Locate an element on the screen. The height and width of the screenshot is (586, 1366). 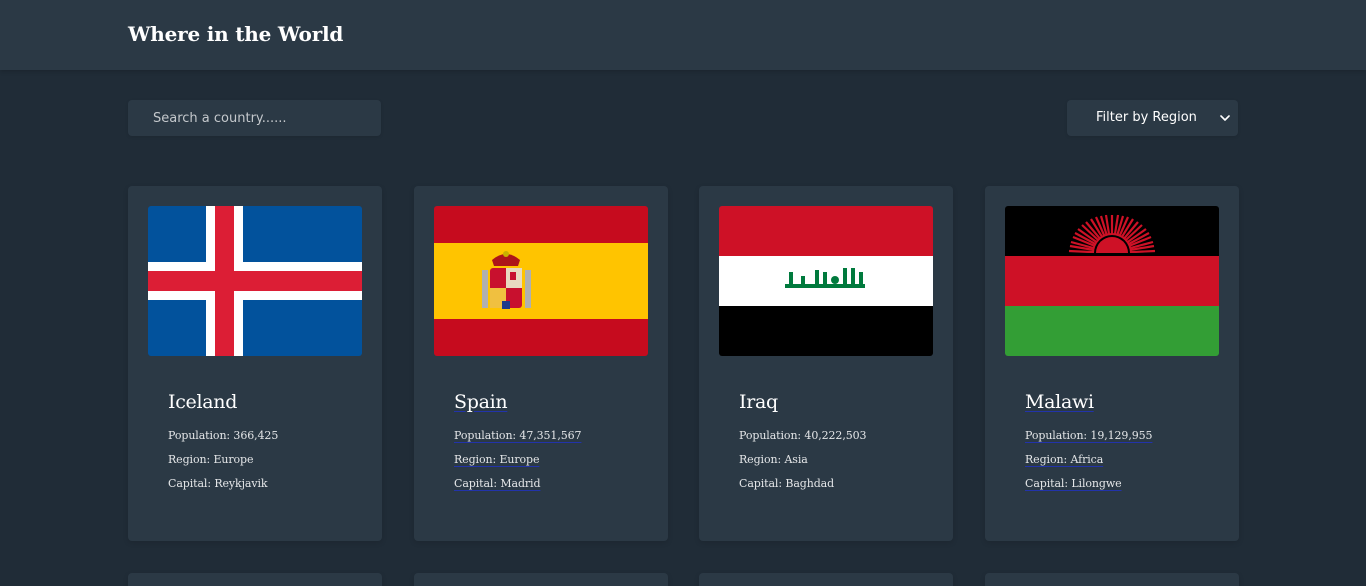
country-region: Region: Africa is located at coordinates (1064, 459).